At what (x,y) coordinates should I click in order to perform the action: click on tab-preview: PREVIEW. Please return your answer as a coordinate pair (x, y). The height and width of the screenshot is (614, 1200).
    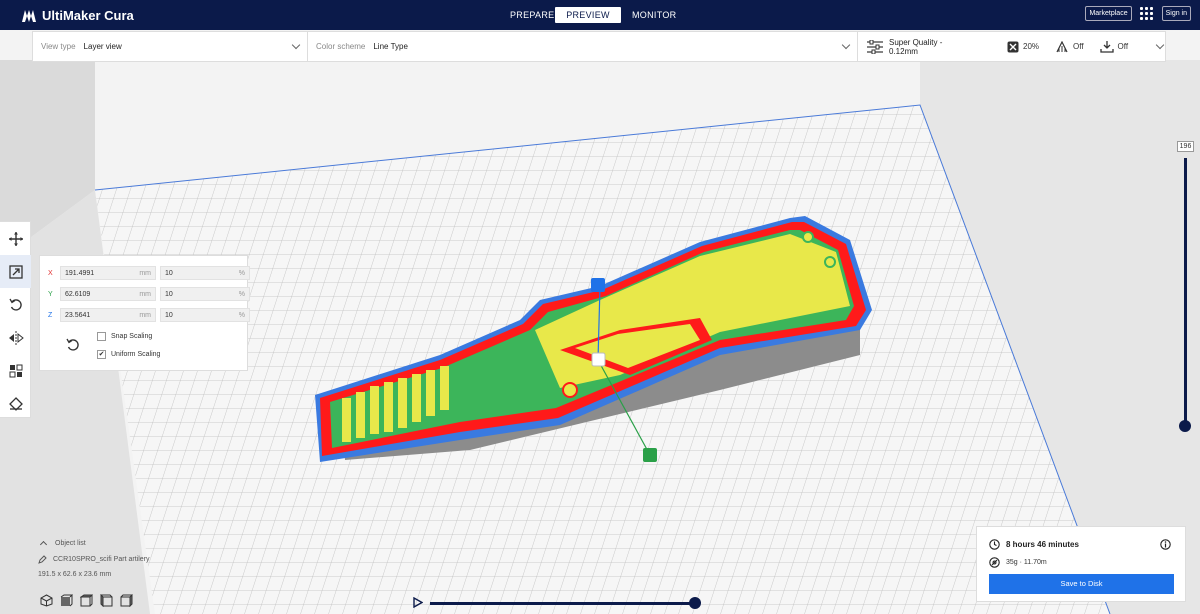
    Looking at the image, I should click on (588, 15).